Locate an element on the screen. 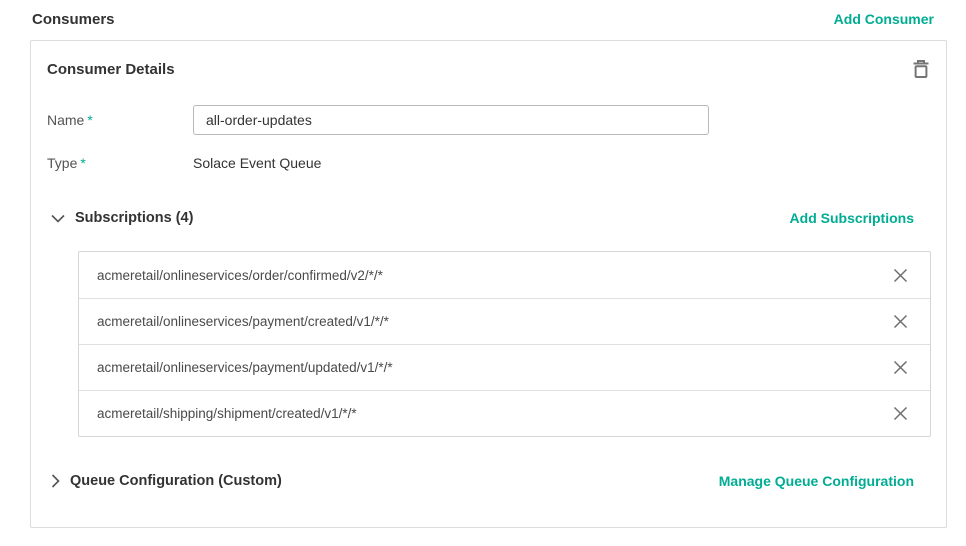  card-header: Consumer Details is located at coordinates (488, 70).